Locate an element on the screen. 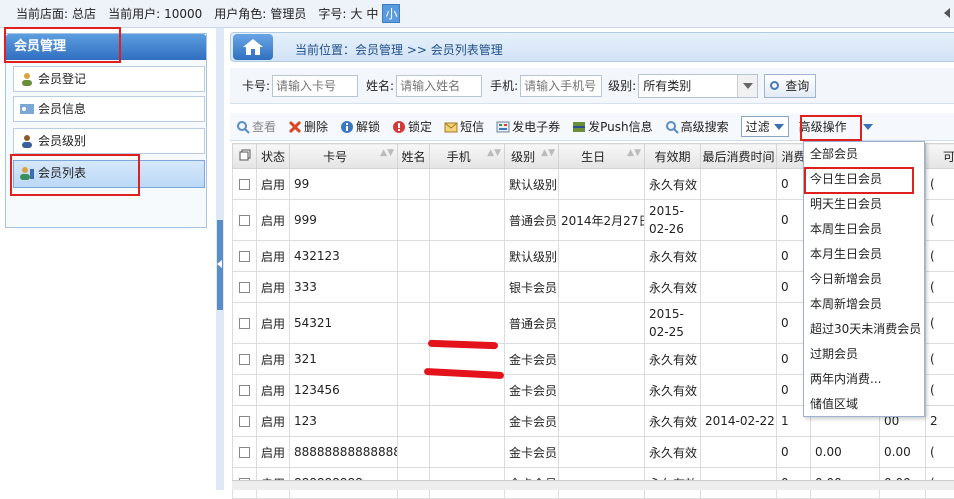 The image size is (954, 499). table-cell: 333 is located at coordinates (344, 287).